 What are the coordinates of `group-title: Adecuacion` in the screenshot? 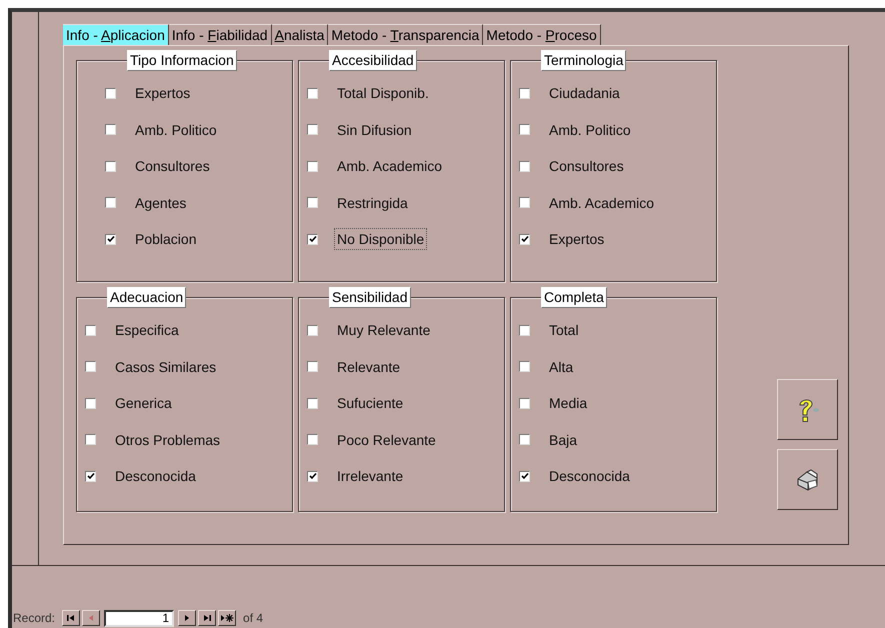 It's located at (146, 297).